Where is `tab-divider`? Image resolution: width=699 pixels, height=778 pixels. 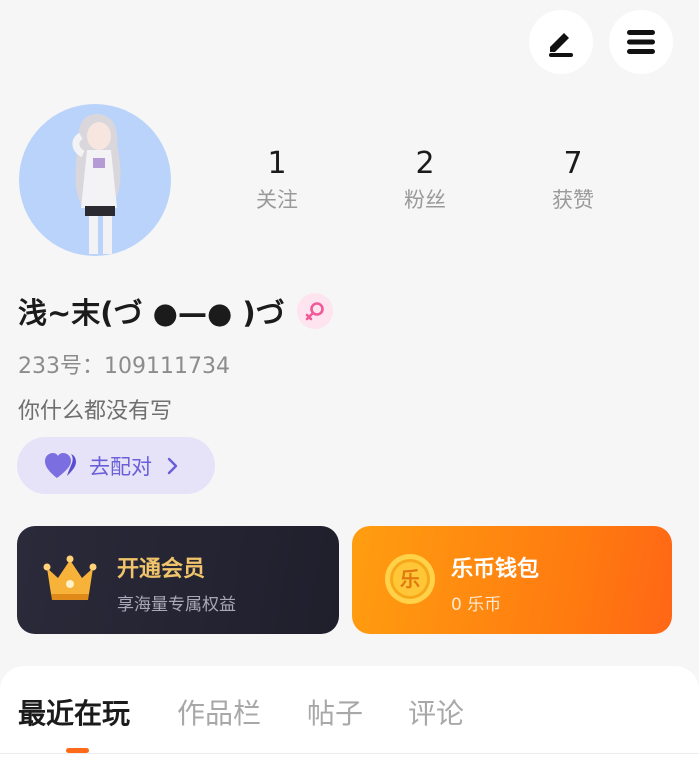 tab-divider is located at coordinates (349, 753).